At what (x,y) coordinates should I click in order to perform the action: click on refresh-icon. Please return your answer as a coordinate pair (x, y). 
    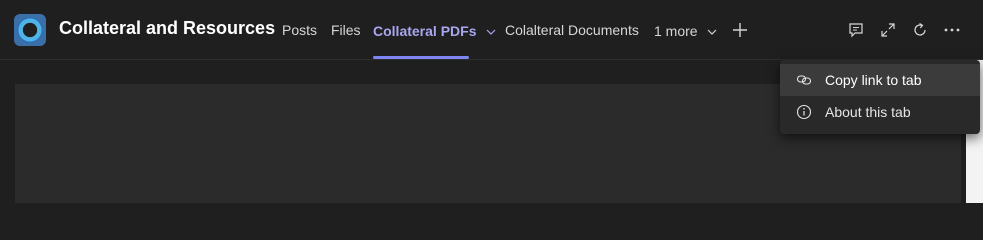
    Looking at the image, I should click on (920, 30).